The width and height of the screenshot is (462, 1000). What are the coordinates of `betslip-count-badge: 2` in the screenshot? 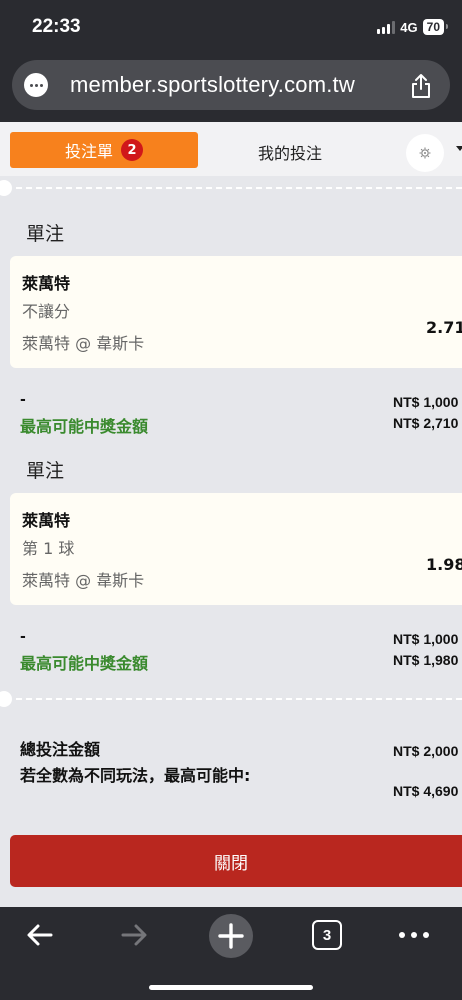 It's located at (132, 150).